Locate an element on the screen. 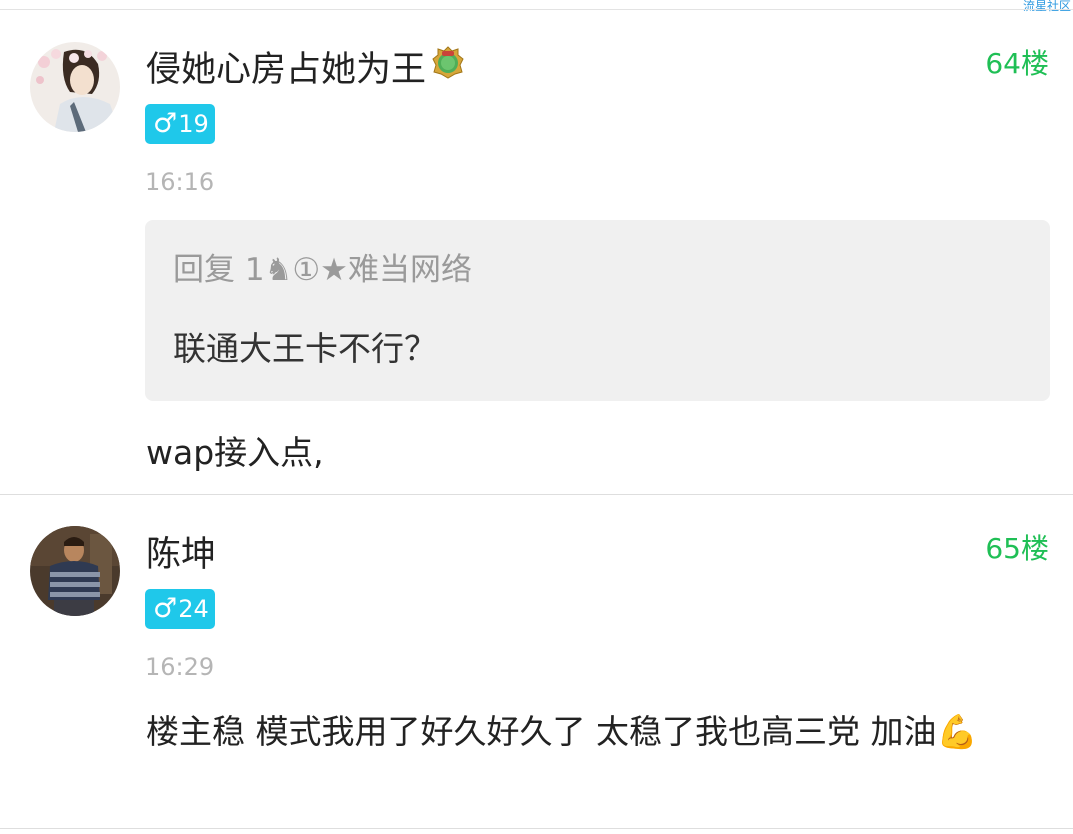  gender-age-badge: ♂24 is located at coordinates (180, 609).